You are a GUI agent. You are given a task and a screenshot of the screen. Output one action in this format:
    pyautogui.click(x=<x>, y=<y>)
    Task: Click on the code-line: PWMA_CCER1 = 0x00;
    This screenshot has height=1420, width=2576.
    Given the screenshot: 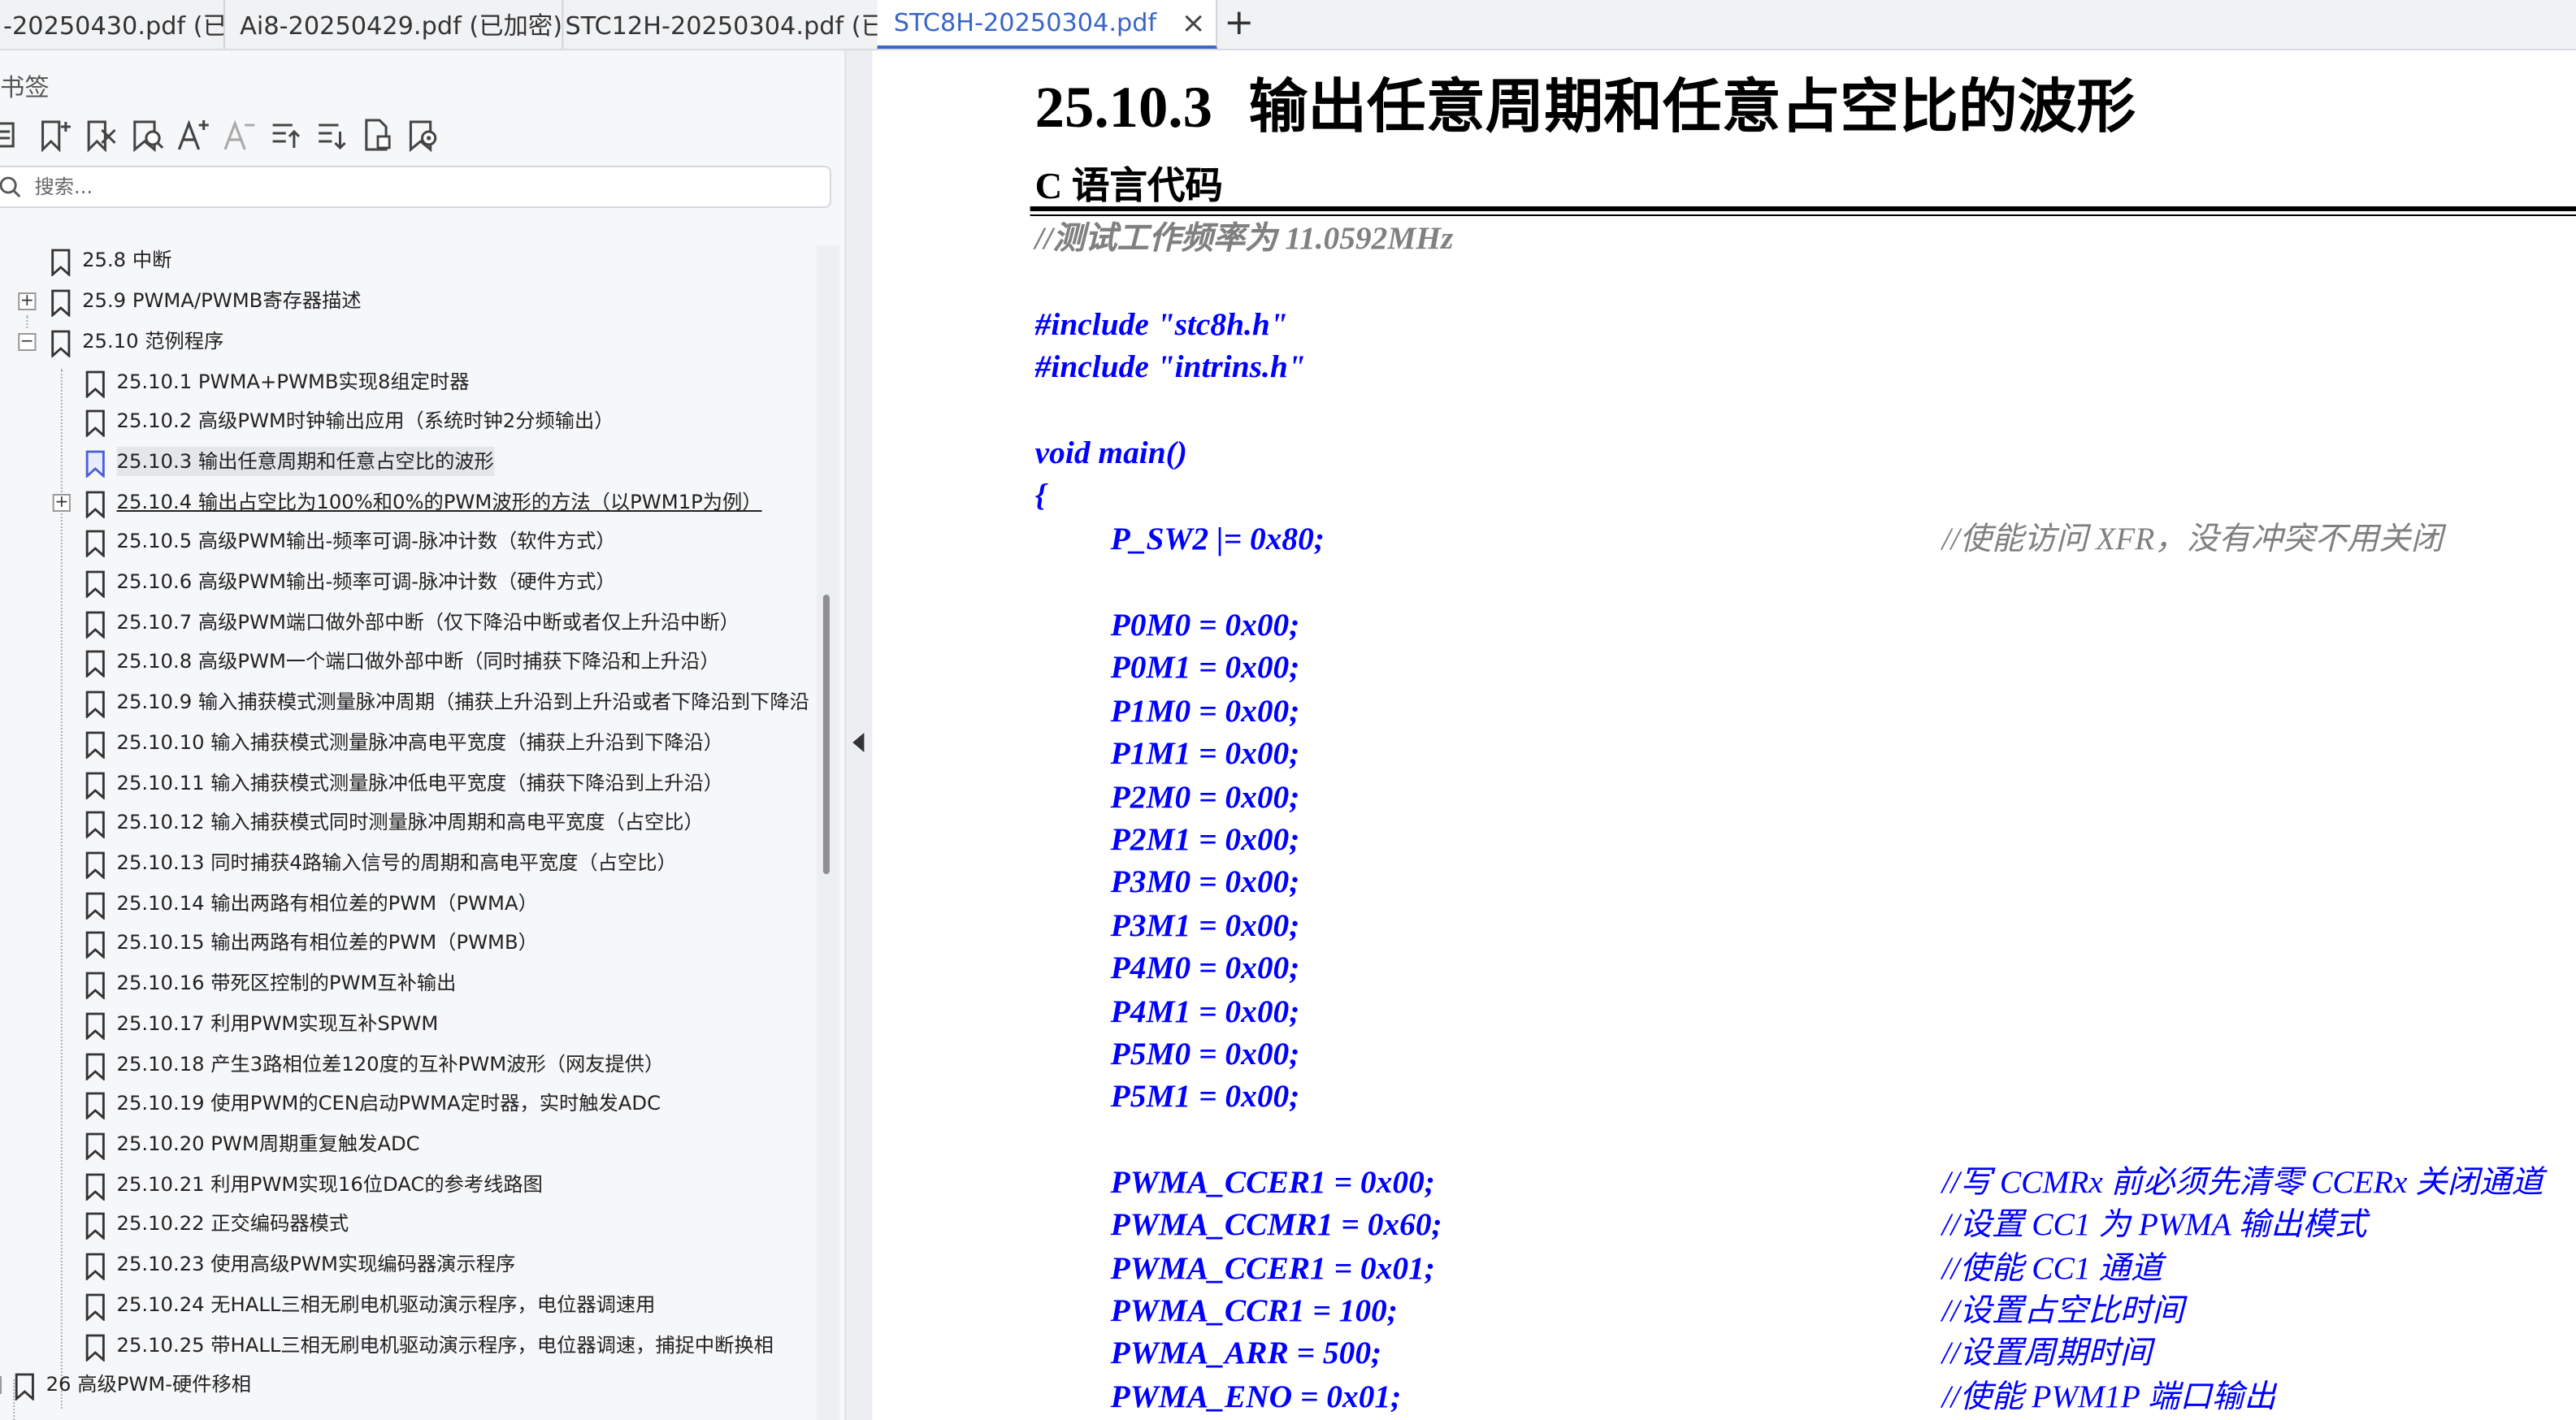 What is the action you would take?
    pyautogui.click(x=1273, y=1184)
    